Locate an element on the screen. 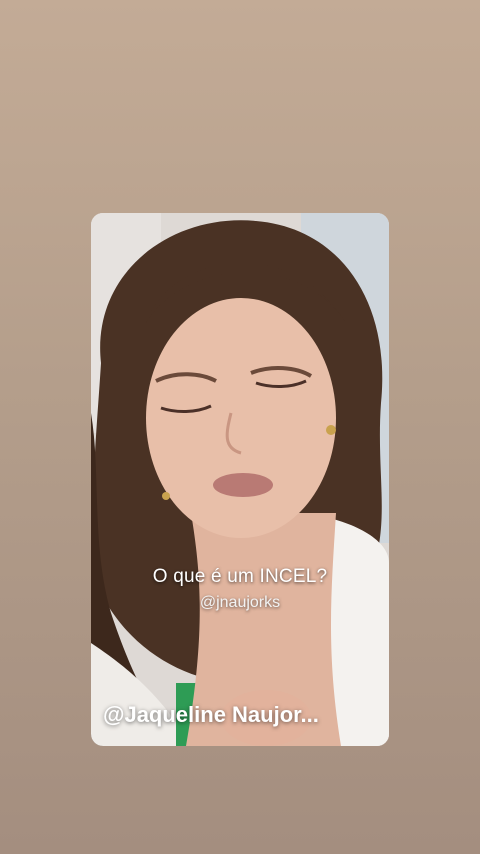 The width and height of the screenshot is (480, 854). video-caption-title: O que é um INCEL? is located at coordinates (240, 576).